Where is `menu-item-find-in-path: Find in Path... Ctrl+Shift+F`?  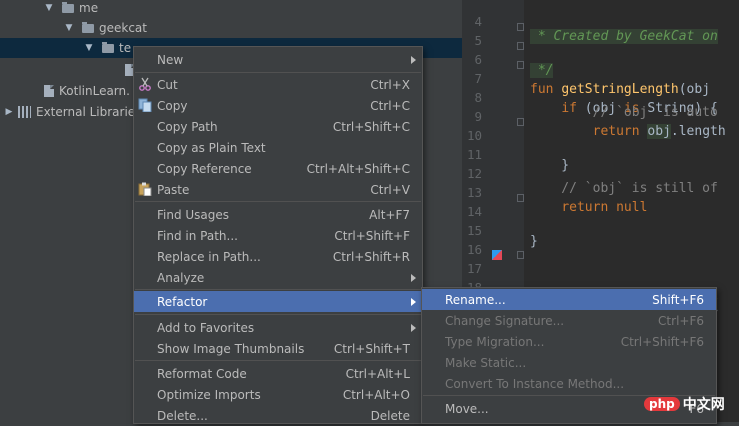
menu-item-find-in-path: Find in Path... Ctrl+Shift+F is located at coordinates (278, 235).